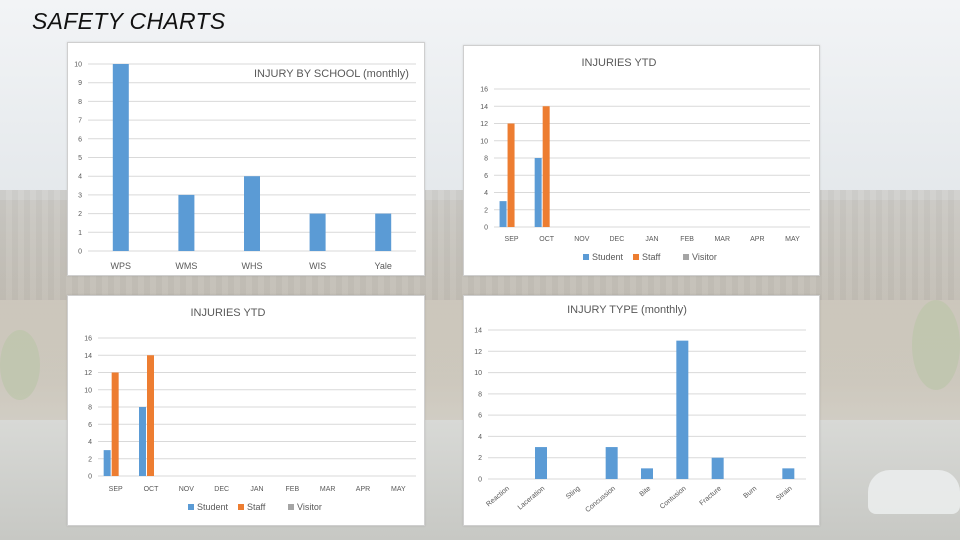 The image size is (960, 540). What do you see at coordinates (252, 213) in the screenshot?
I see `bar-whs` at bounding box center [252, 213].